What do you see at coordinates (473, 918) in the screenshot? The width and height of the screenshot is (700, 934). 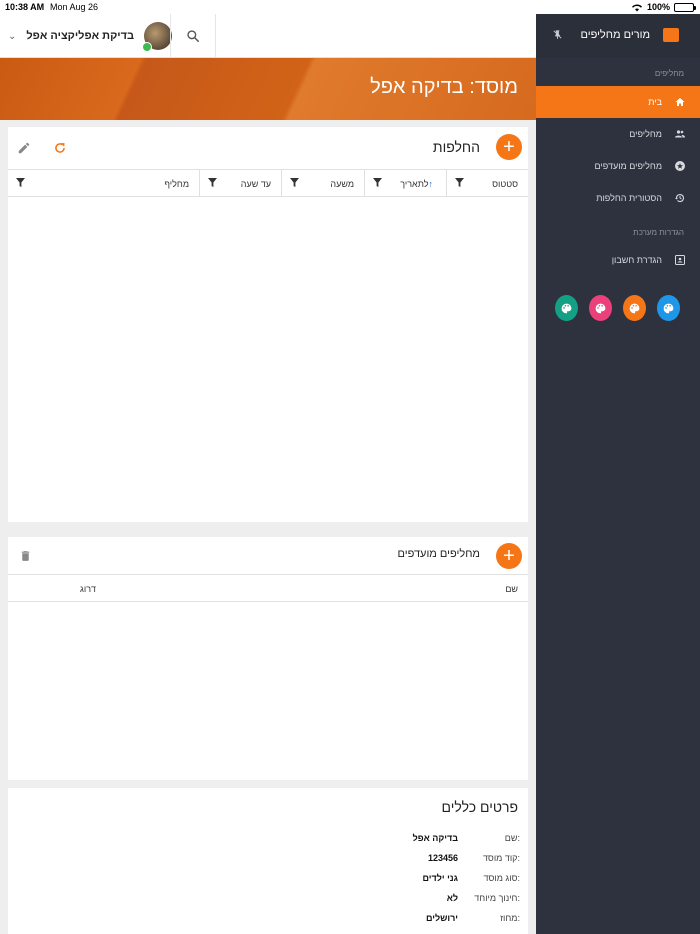 I see `detail-row: מחוז: ירושלים` at bounding box center [473, 918].